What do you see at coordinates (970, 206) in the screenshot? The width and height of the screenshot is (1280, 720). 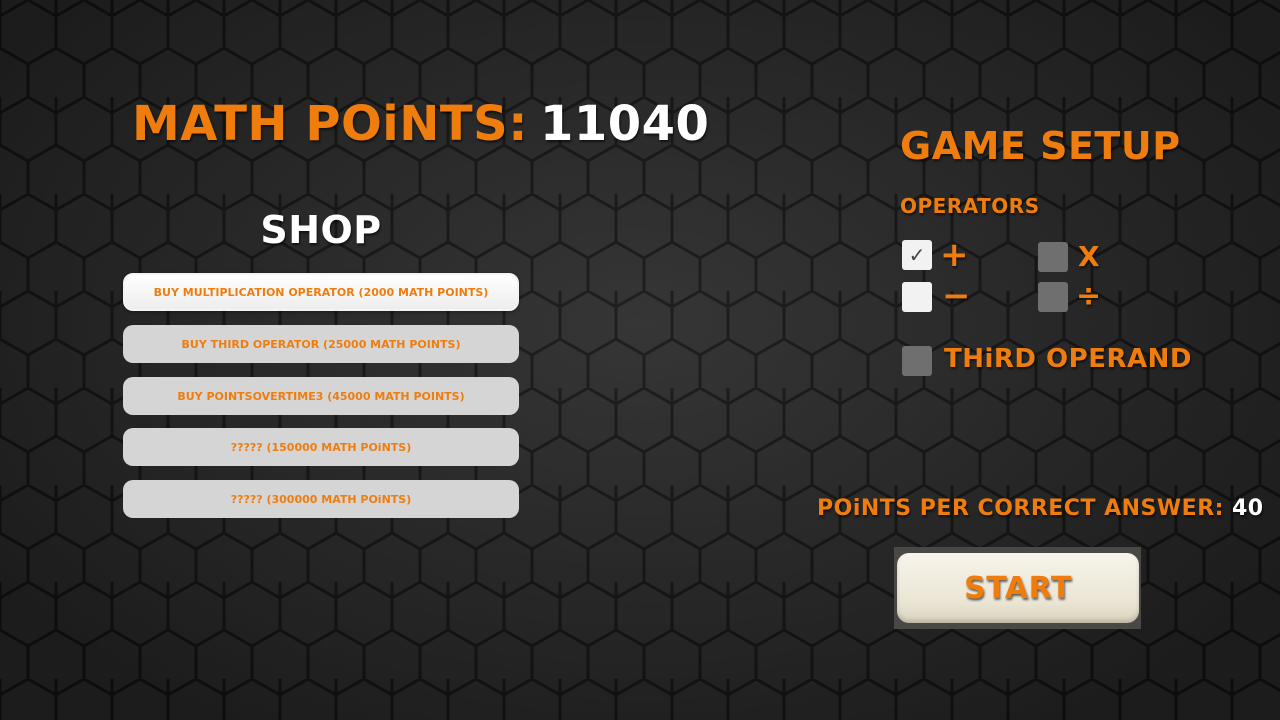 I see `operators-label: OPERATORS` at bounding box center [970, 206].